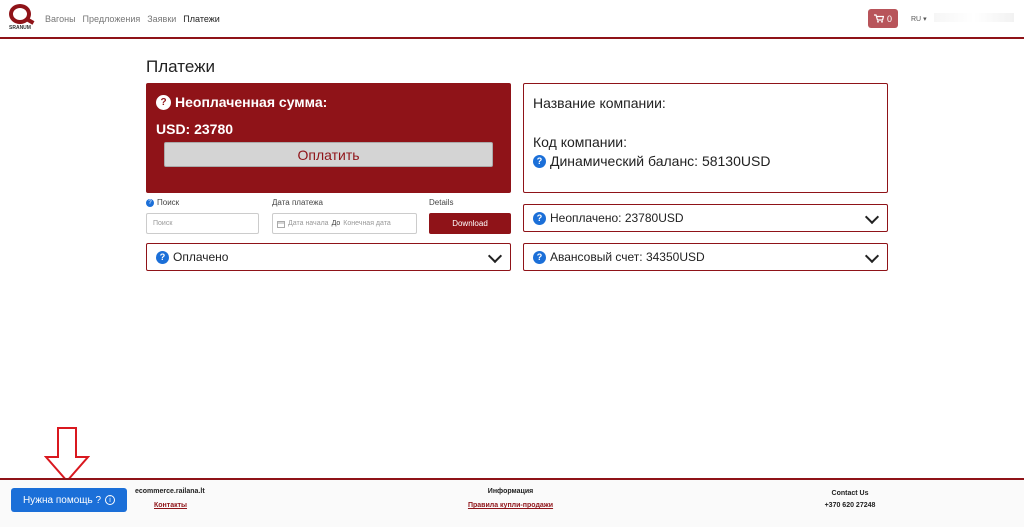 This screenshot has width=1024, height=527. Describe the element at coordinates (308, 223) in the screenshot. I see `date-from-input: Дата начала` at that location.